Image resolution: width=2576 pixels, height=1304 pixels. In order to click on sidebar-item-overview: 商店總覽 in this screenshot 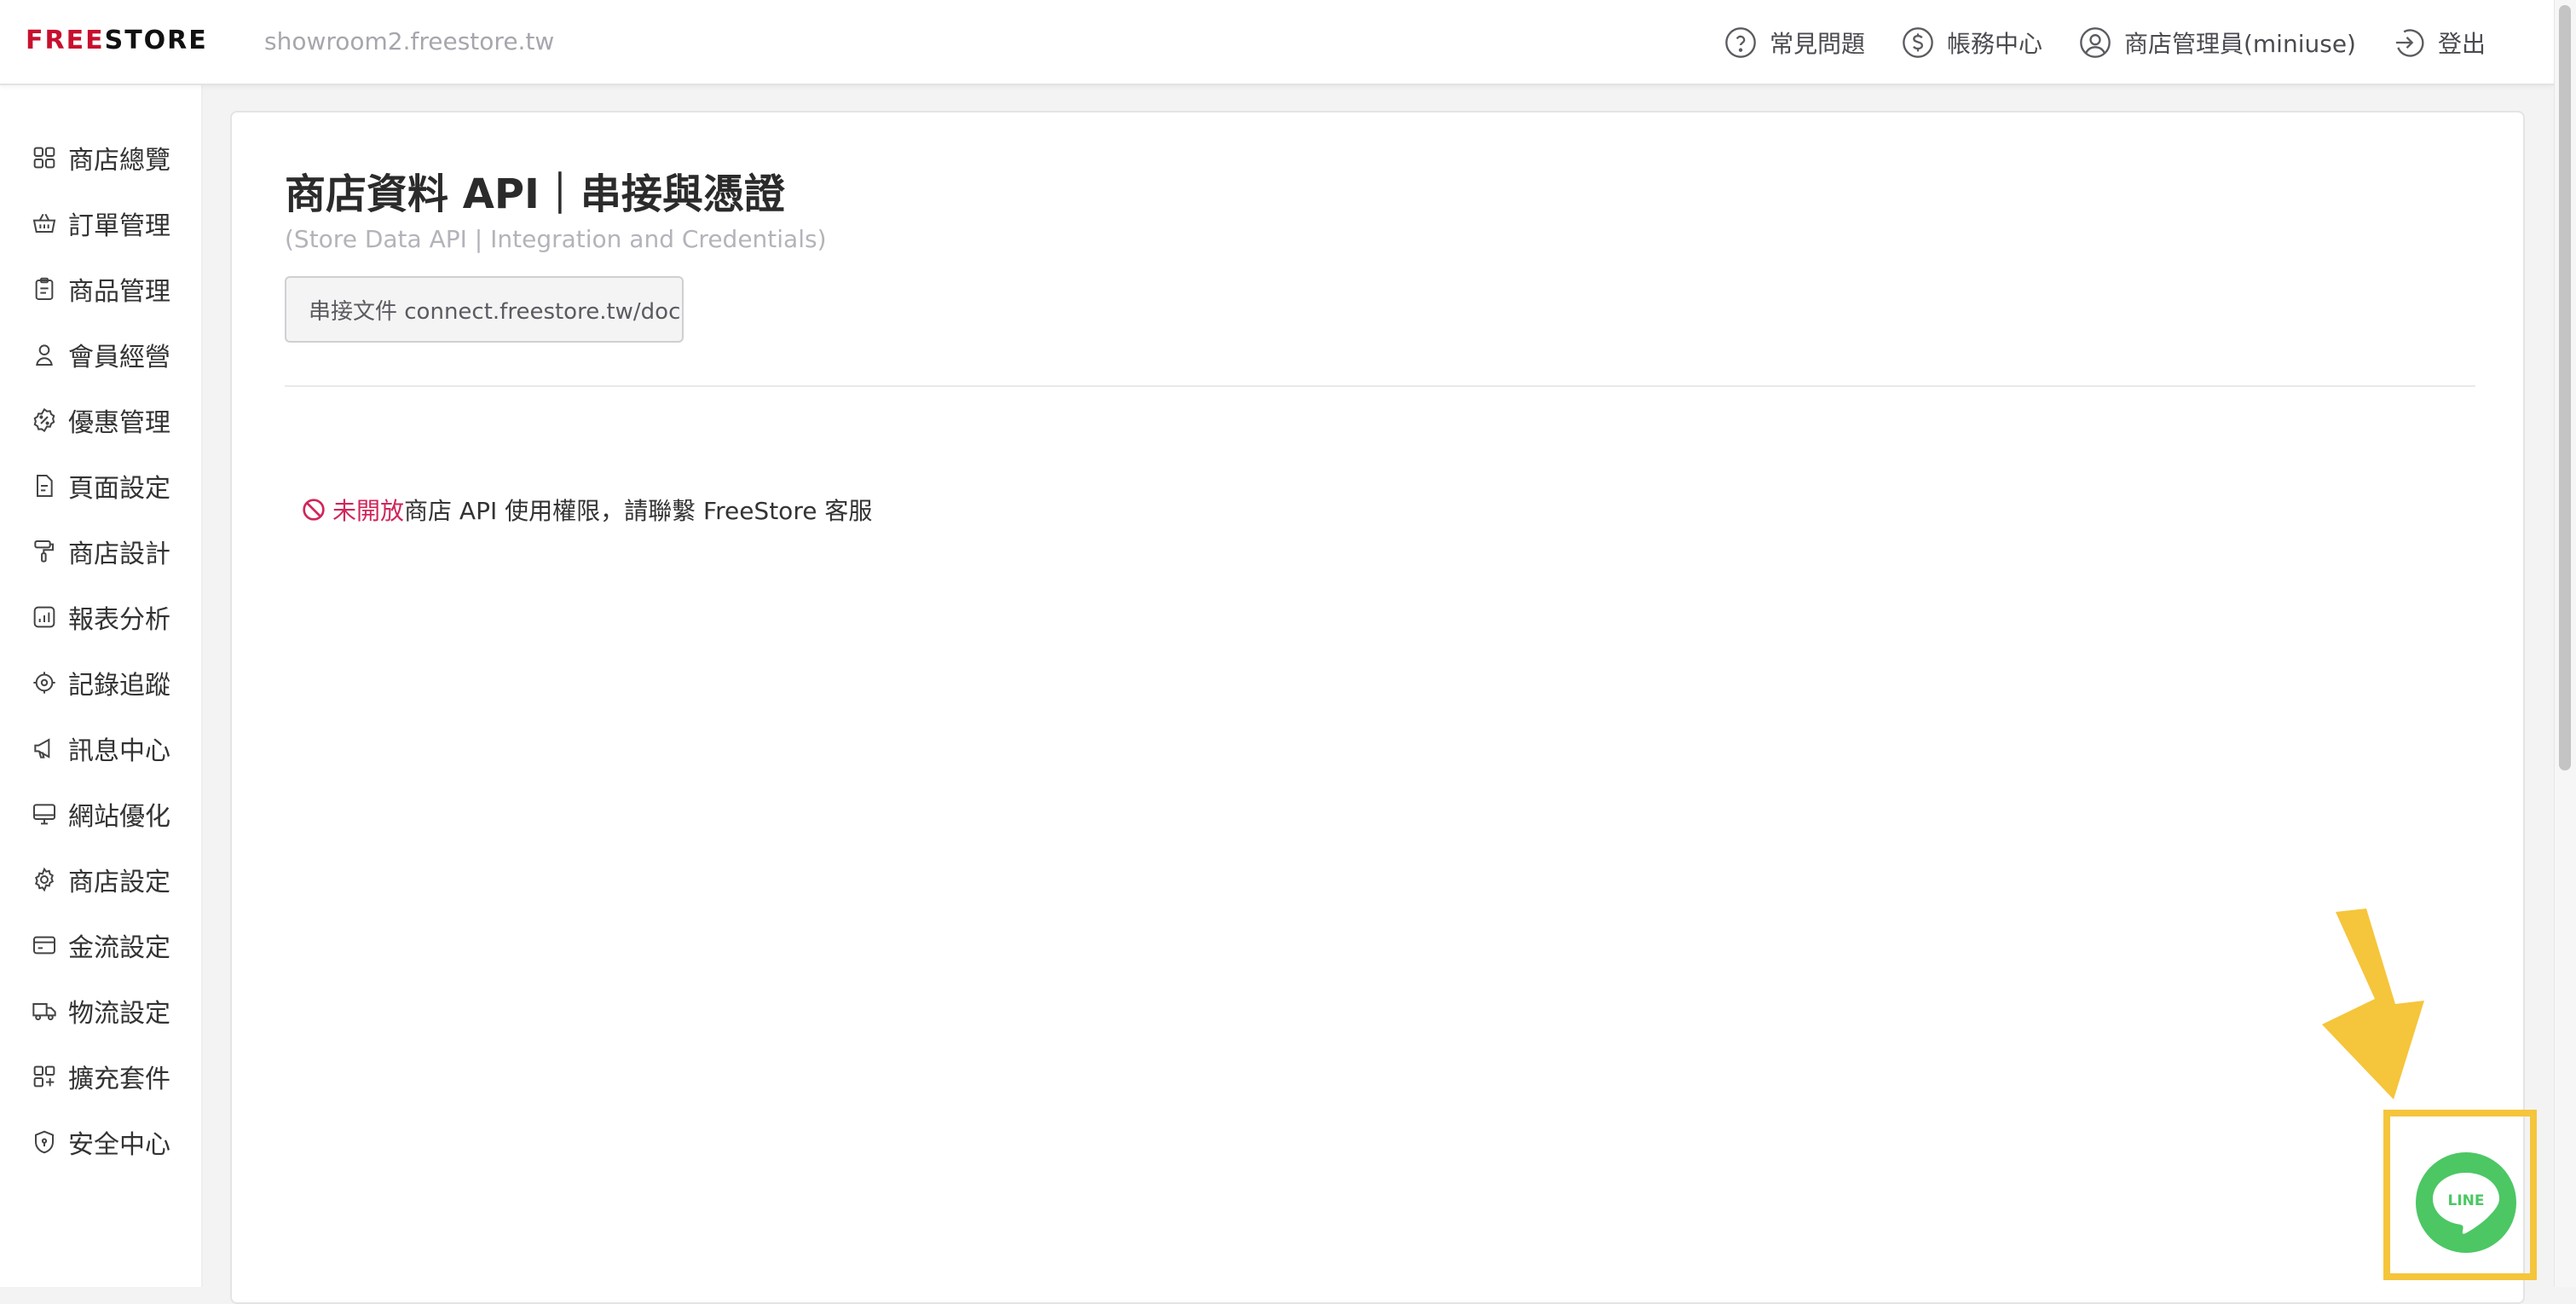, I will do `click(100, 157)`.